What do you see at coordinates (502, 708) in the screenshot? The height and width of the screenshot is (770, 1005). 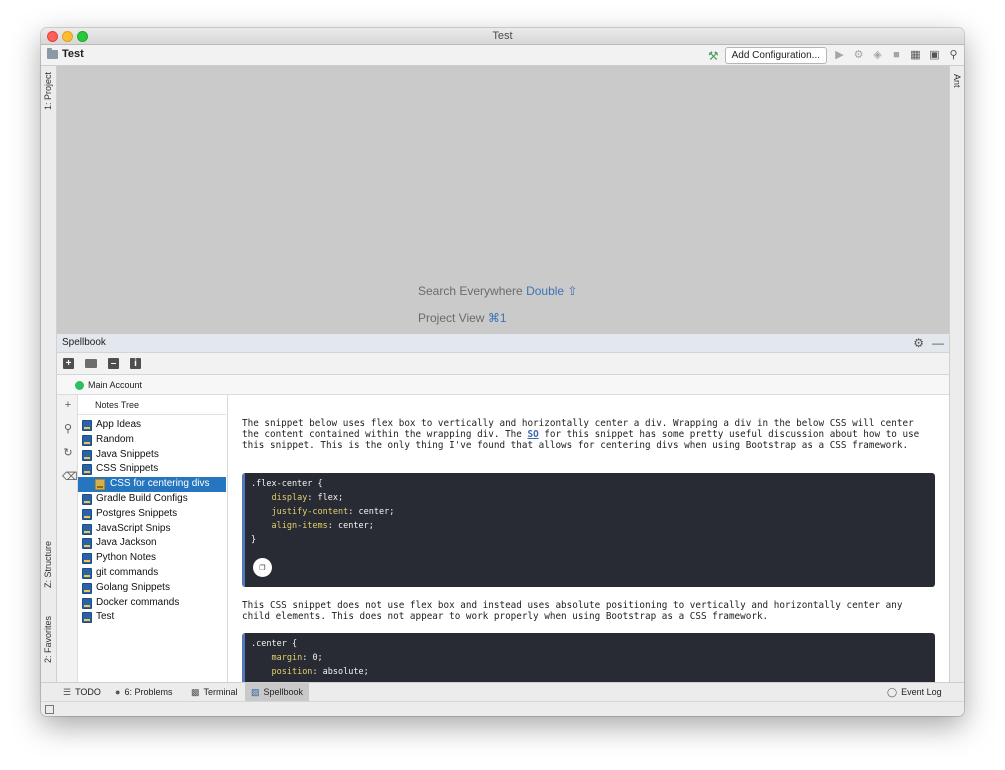 I see `status-bar` at bounding box center [502, 708].